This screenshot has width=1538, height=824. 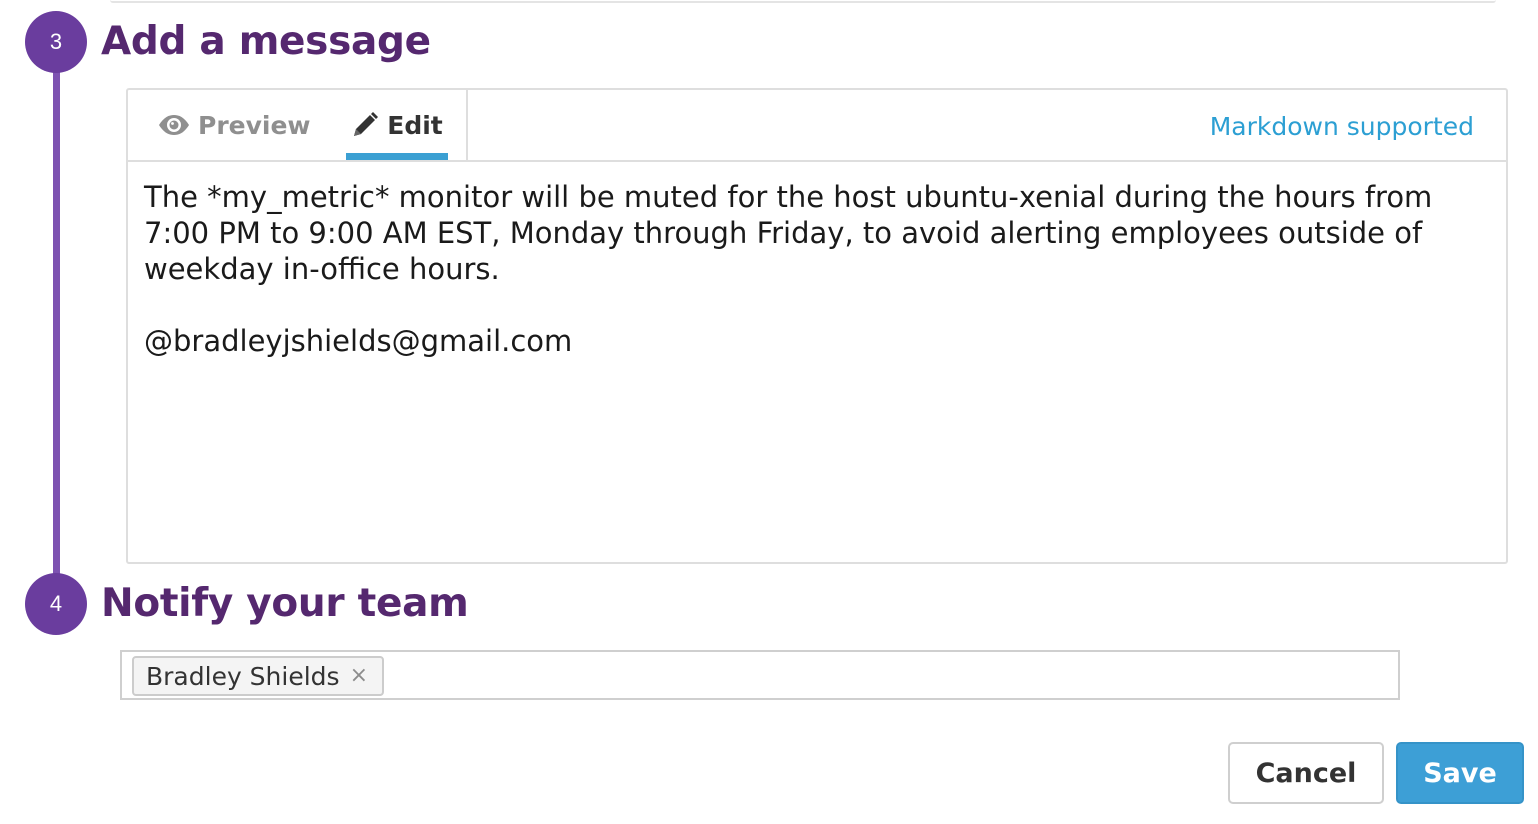 What do you see at coordinates (1460, 773) in the screenshot?
I see `save-button: Save` at bounding box center [1460, 773].